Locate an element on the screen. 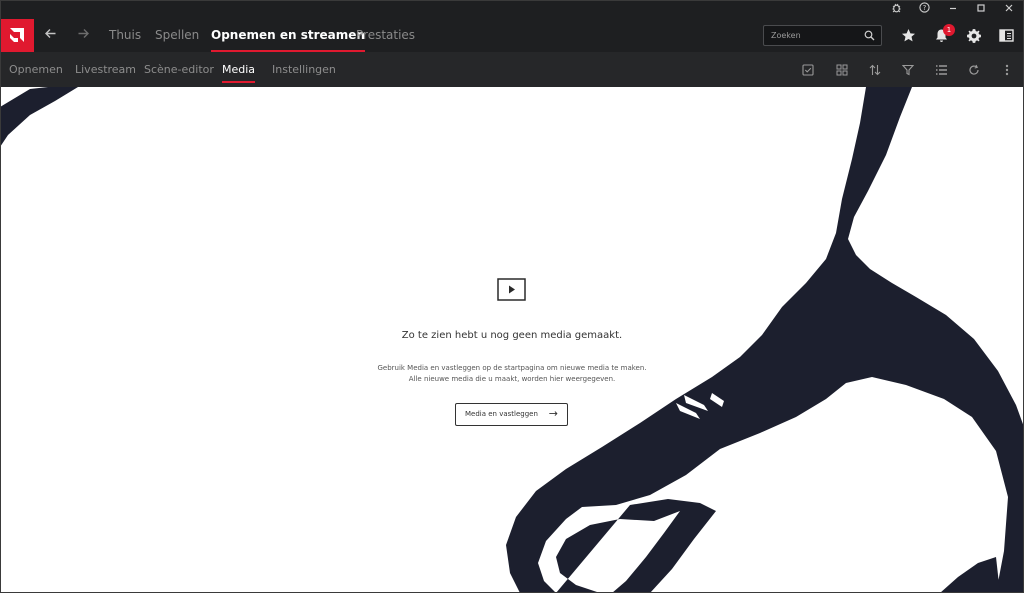 Image resolution: width=1024 pixels, height=593 pixels. media-capture-button-label: Media en vastleggen is located at coordinates (501, 414).